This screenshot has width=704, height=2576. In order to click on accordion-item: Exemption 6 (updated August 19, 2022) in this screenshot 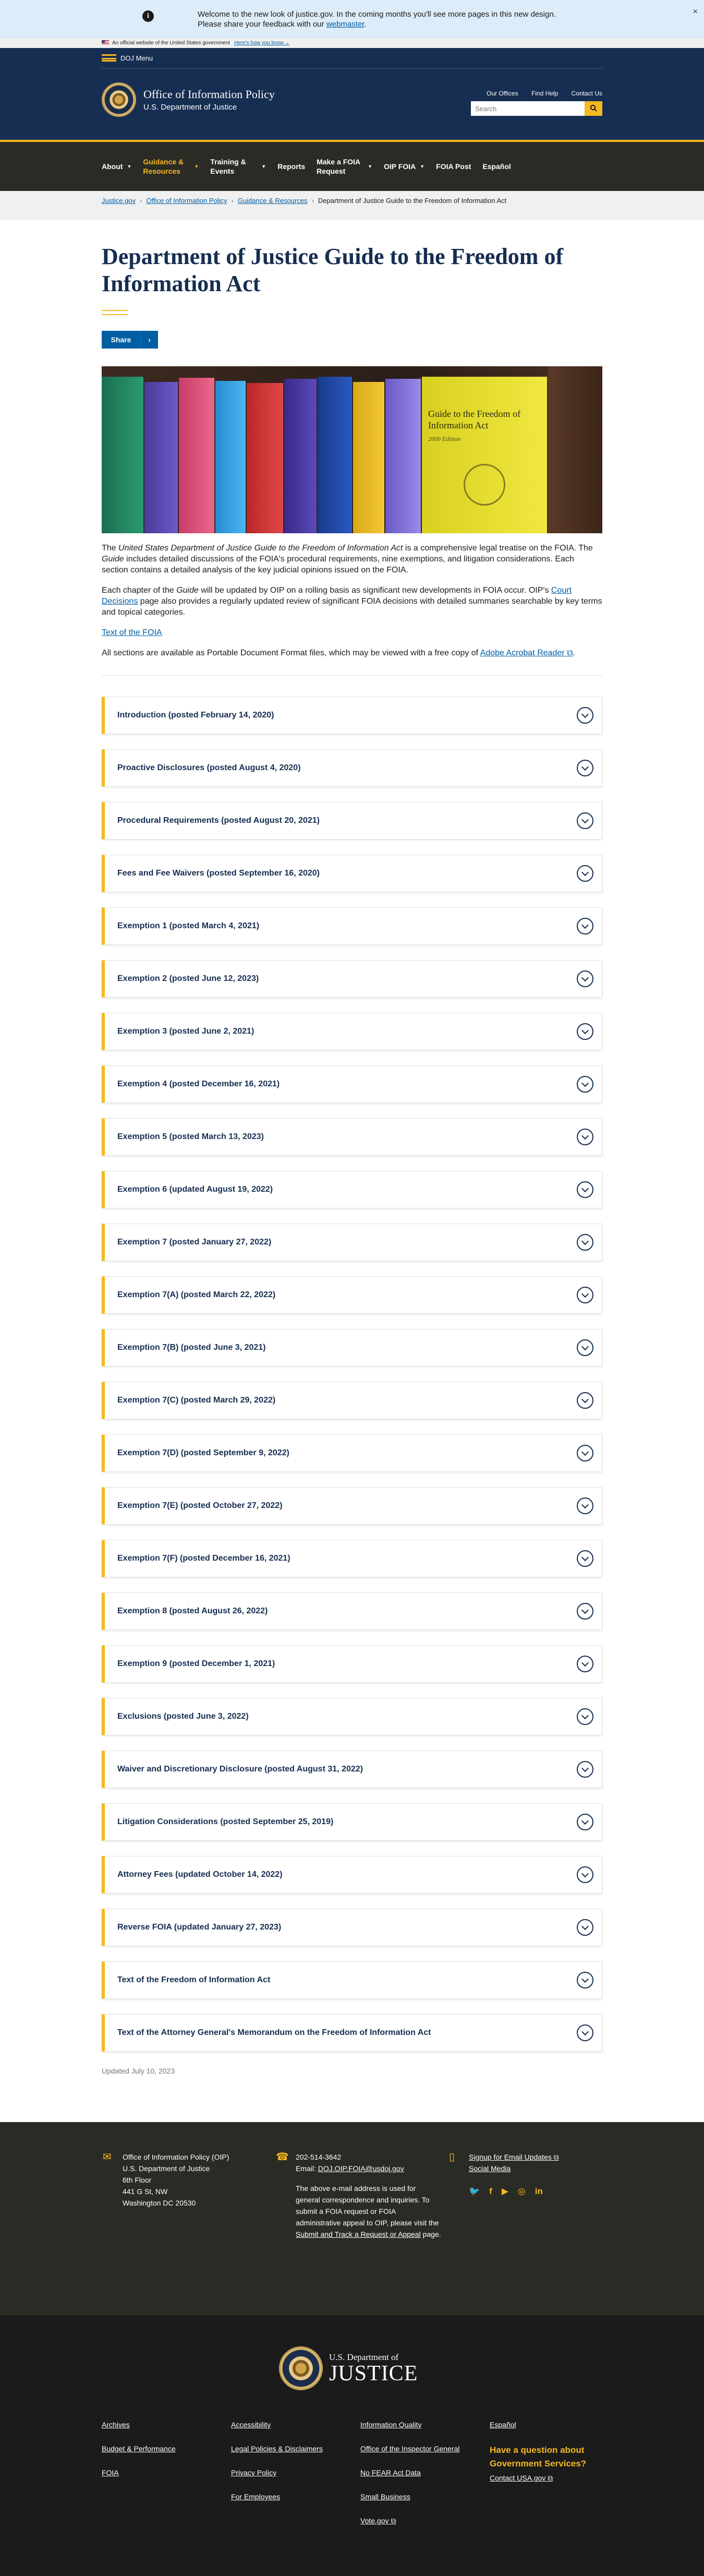, I will do `click(352, 1189)`.